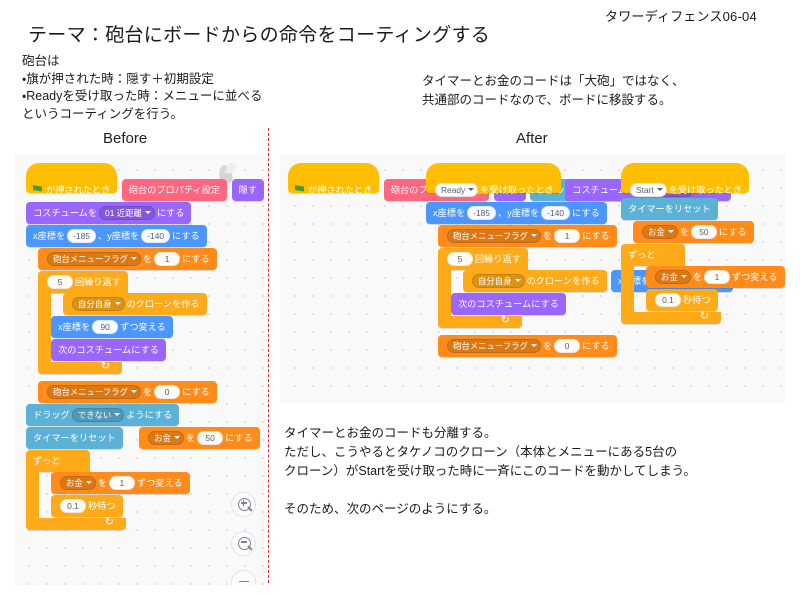 The width and height of the screenshot is (800, 595). Describe the element at coordinates (457, 189) in the screenshot. I see `message-dropdown: Ready` at that location.